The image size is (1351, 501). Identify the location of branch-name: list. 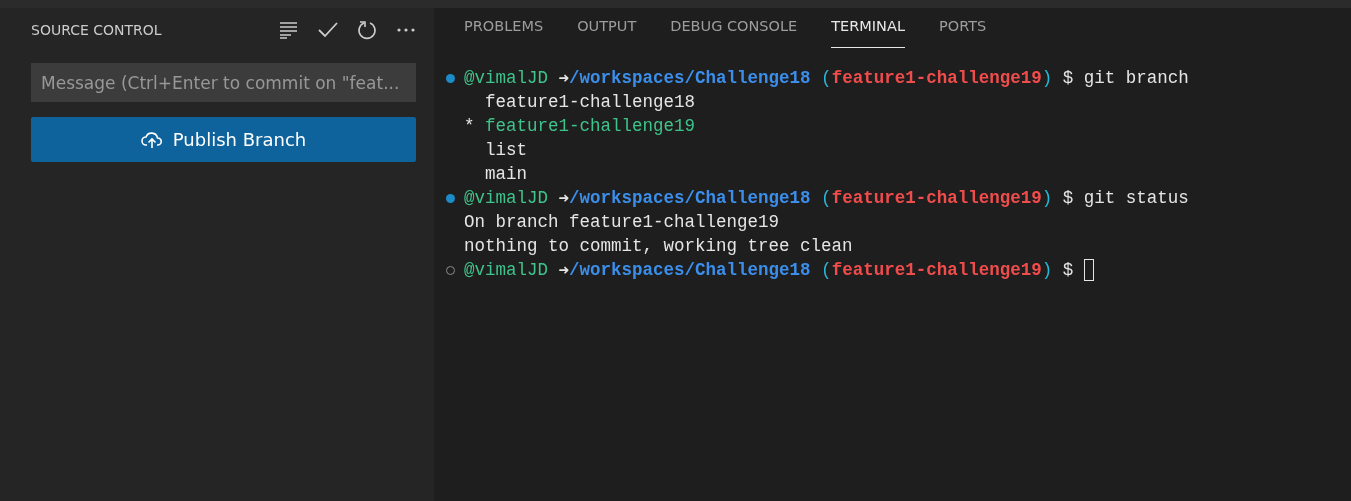
(506, 150).